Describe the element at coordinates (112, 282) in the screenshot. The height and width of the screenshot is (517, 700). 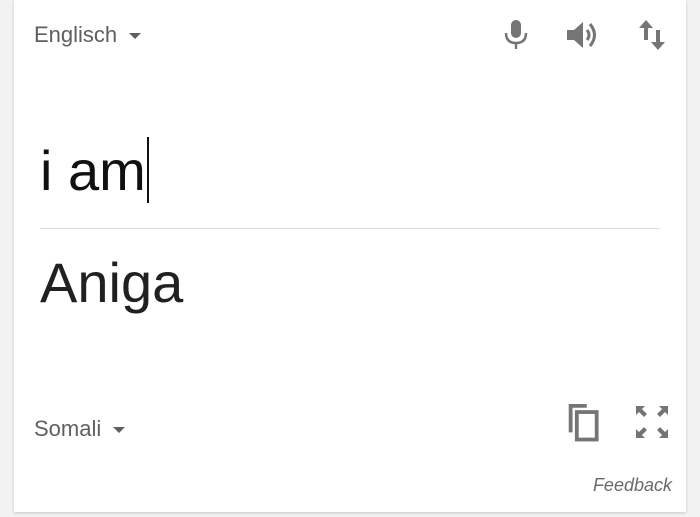
I see `translation-text: Aniga` at that location.